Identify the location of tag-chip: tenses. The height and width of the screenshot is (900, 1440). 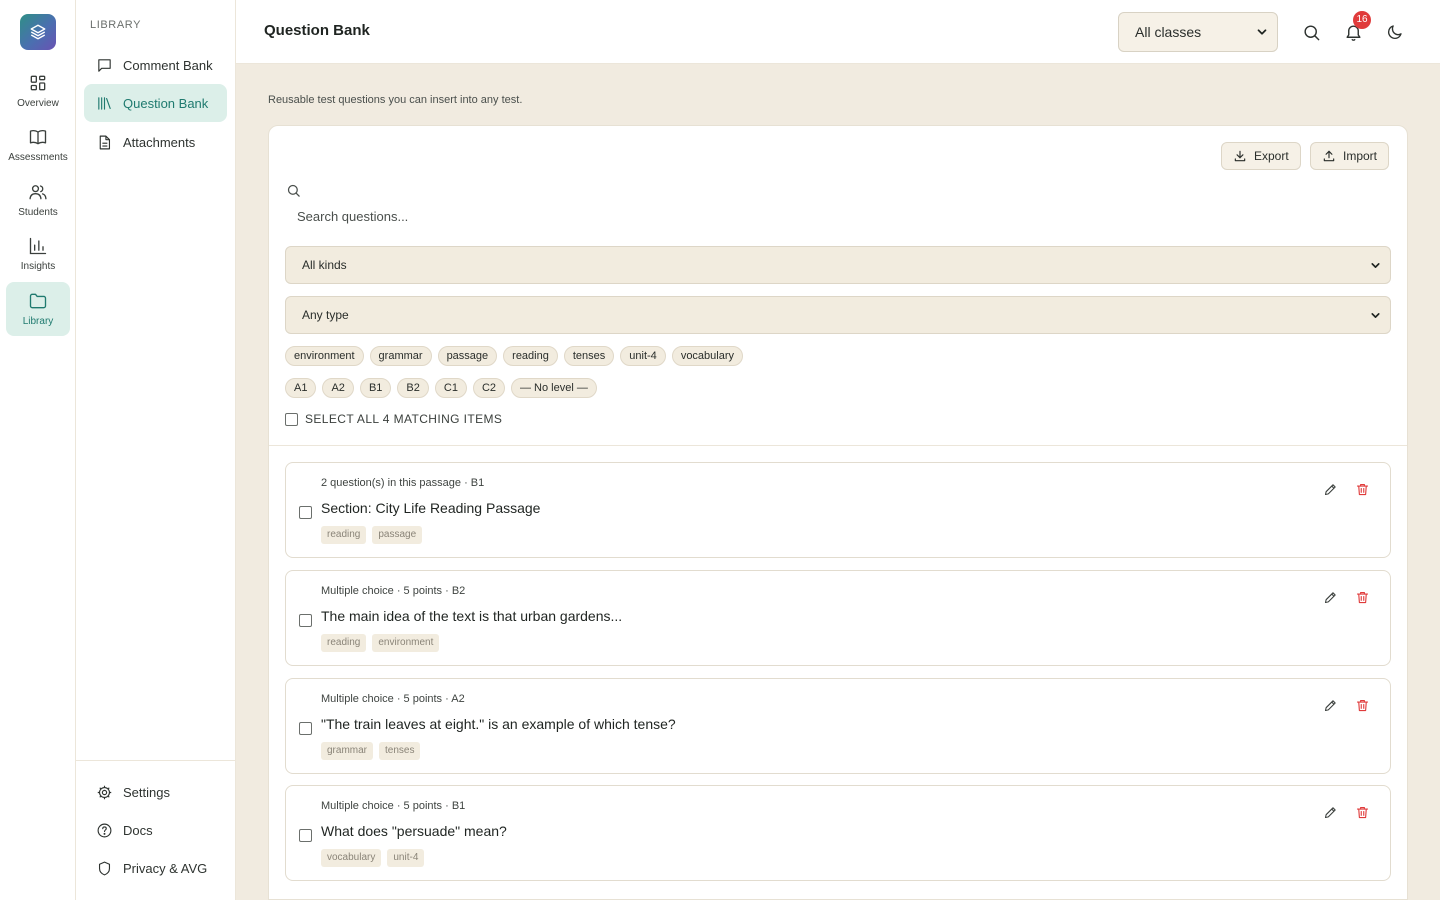
(589, 356).